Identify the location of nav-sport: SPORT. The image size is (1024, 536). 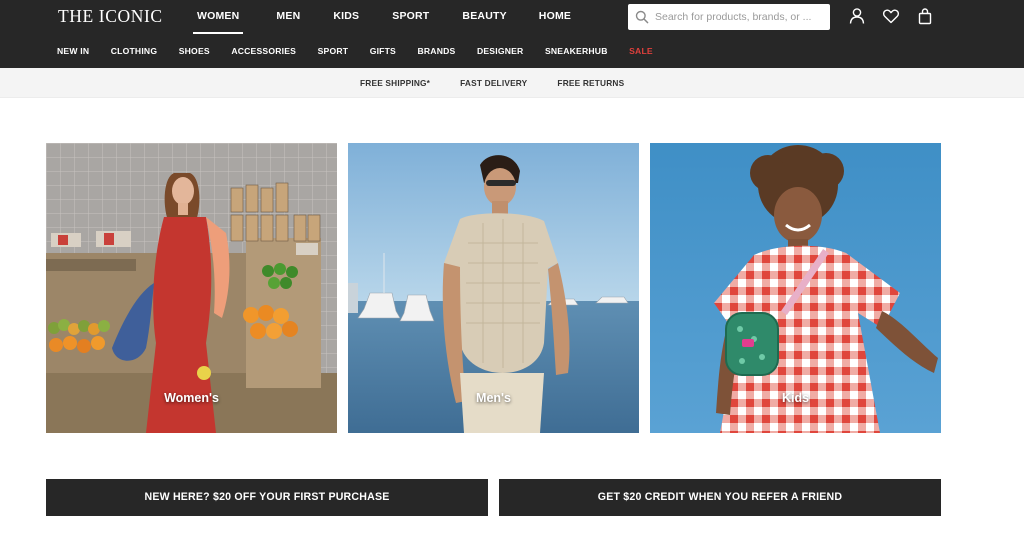
(333, 51).